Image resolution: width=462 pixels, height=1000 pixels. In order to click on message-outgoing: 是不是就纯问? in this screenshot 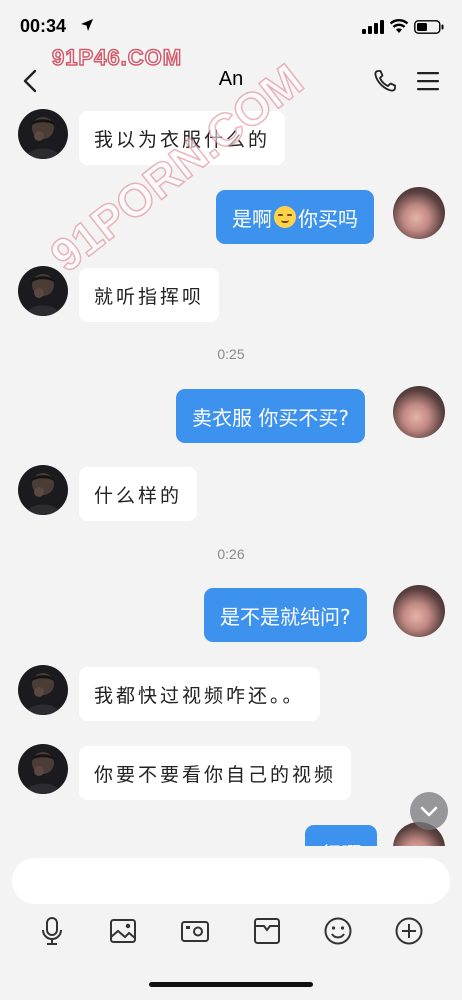, I will do `click(285, 615)`.